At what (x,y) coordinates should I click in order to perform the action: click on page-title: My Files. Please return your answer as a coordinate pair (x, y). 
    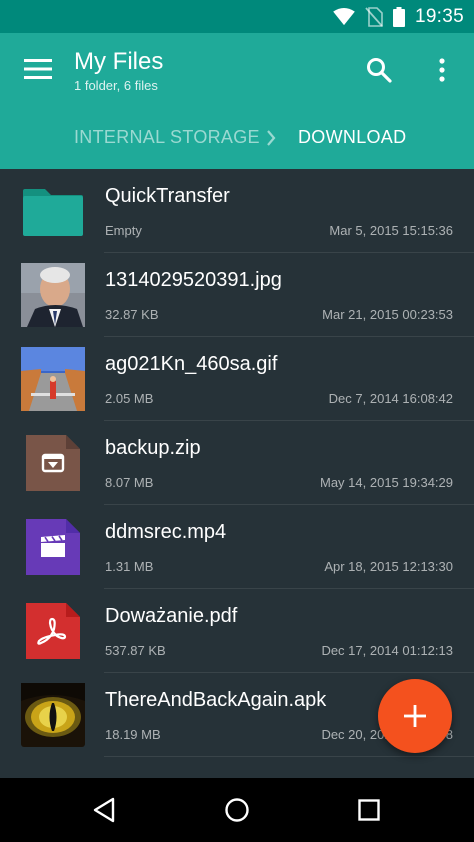
    Looking at the image, I should click on (119, 61).